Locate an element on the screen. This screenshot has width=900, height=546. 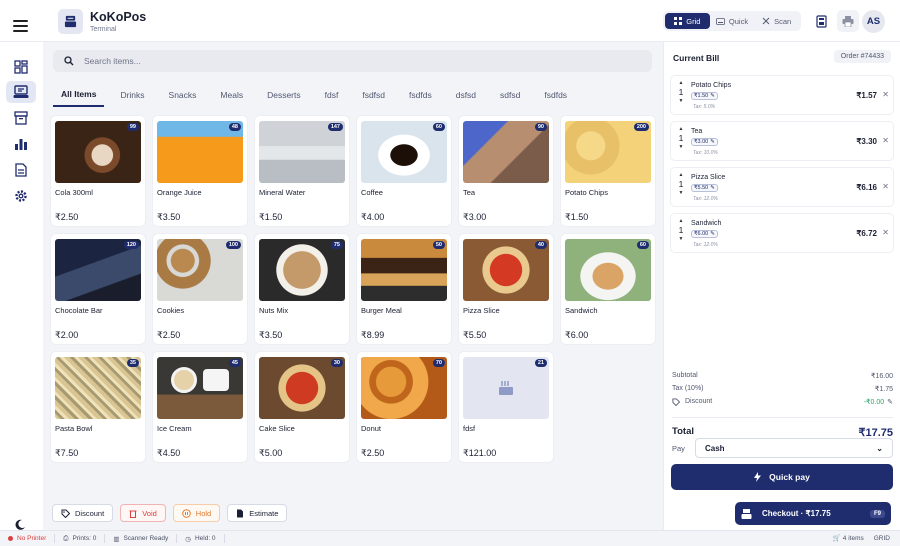
cart-icon: 🛒 is located at coordinates (836, 538).